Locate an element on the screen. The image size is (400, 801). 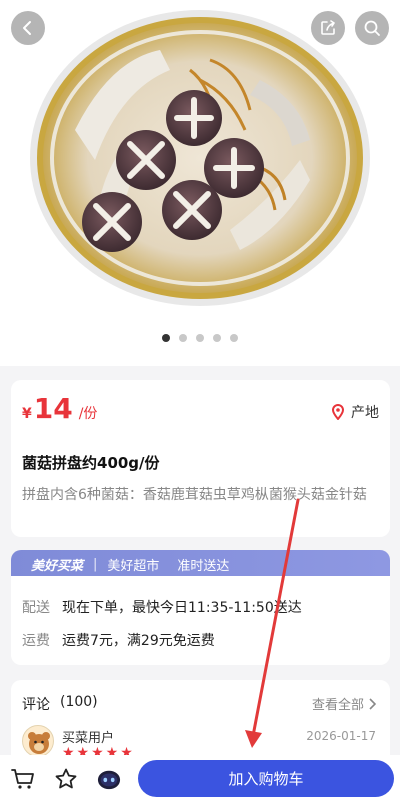
origin-button: 产地 is located at coordinates (355, 412).